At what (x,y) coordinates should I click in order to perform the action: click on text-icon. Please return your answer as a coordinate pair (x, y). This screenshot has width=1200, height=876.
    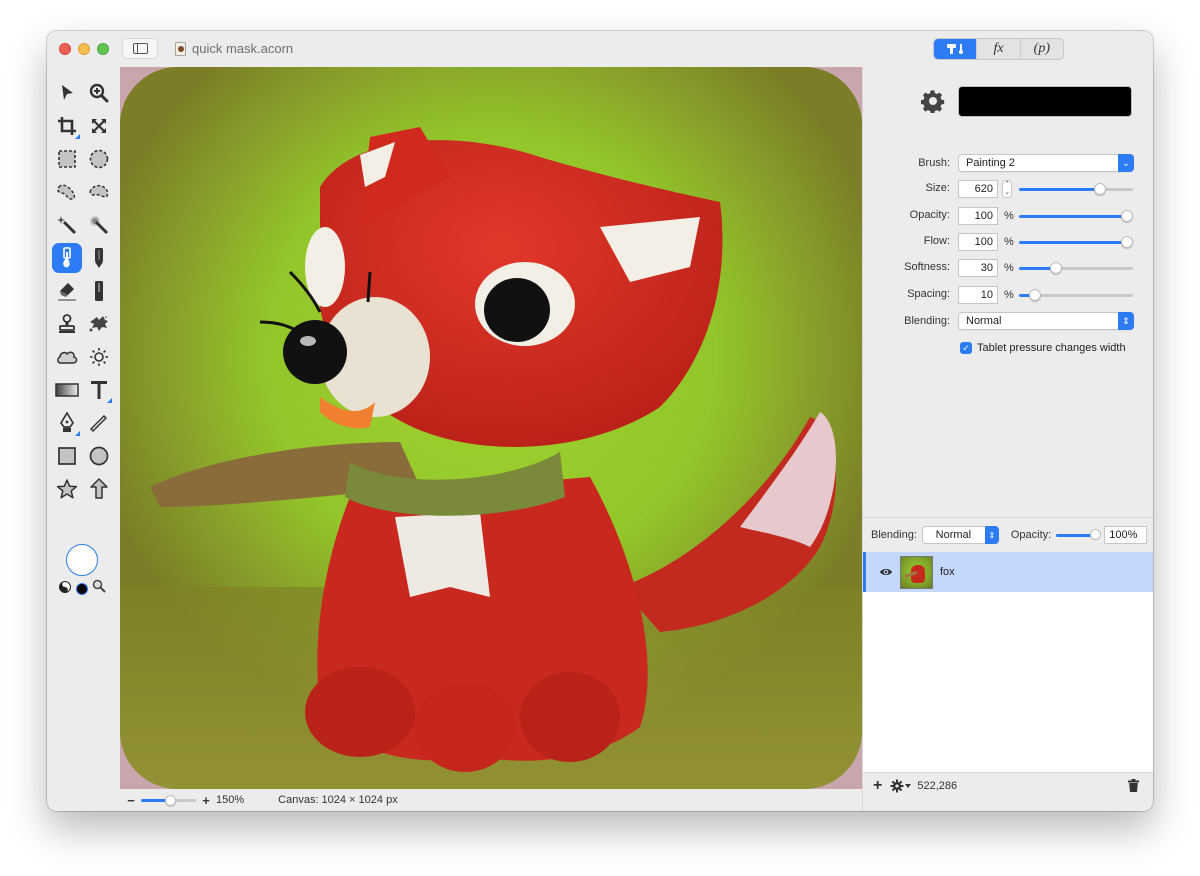
    Looking at the image, I should click on (99, 390).